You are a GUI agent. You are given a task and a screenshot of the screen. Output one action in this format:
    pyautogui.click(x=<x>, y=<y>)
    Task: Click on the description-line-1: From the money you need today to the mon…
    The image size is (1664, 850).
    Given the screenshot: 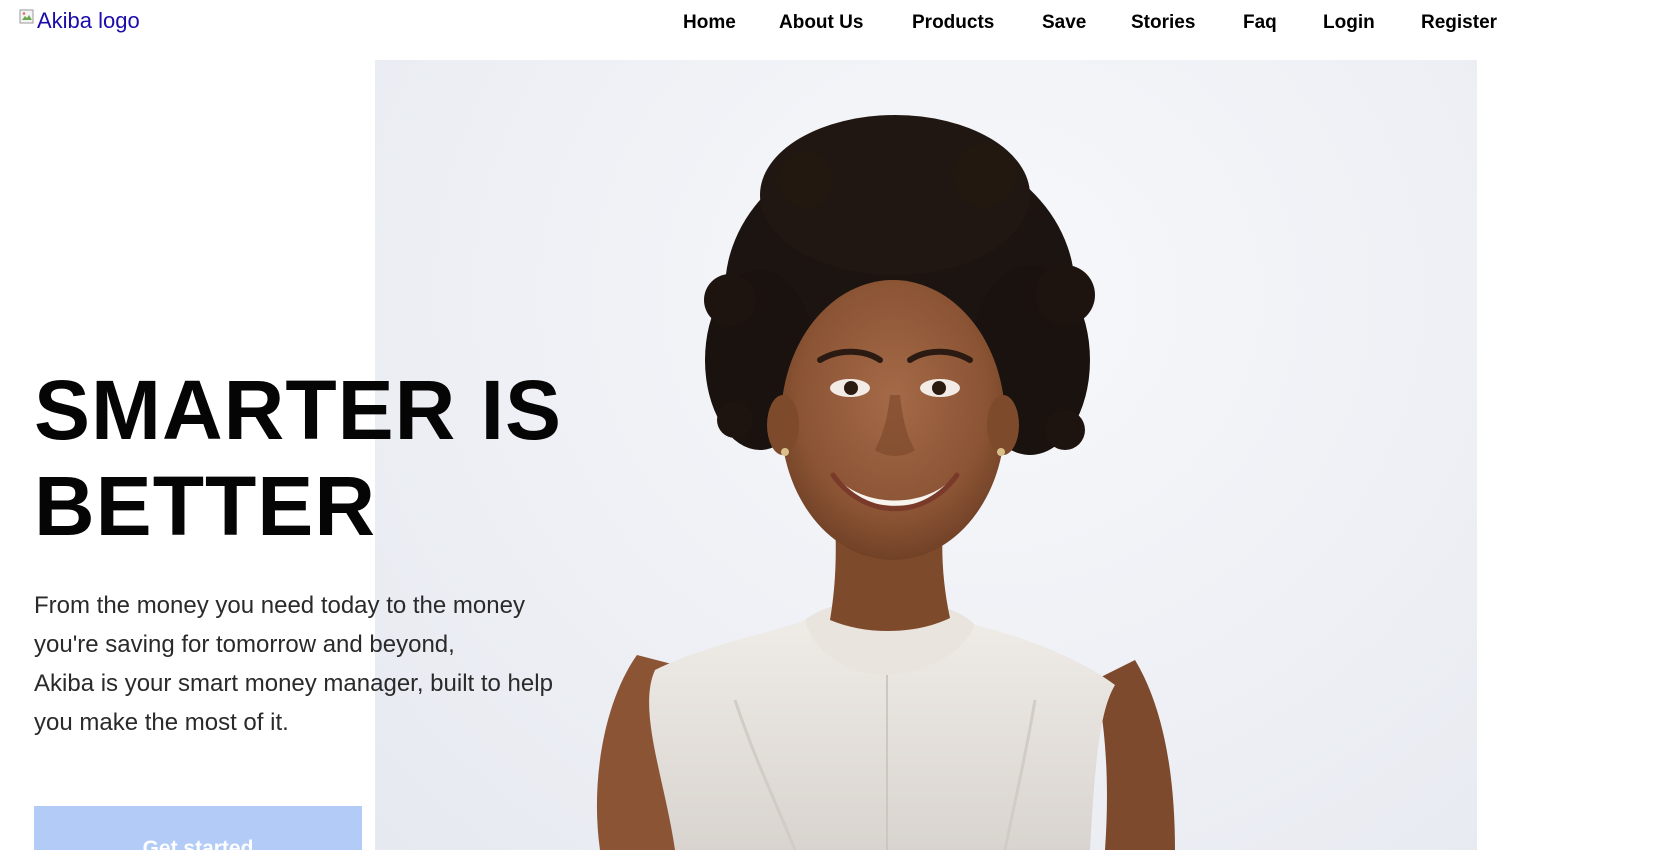 What is the action you would take?
    pyautogui.click(x=279, y=605)
    